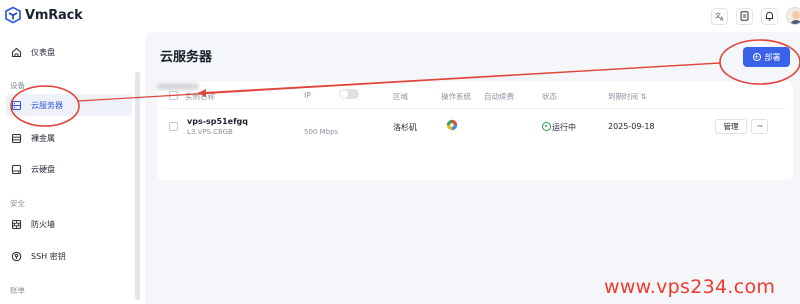 This screenshot has width=800, height=304. Describe the element at coordinates (400, 96) in the screenshot. I see `column-header-region: 区域` at that location.